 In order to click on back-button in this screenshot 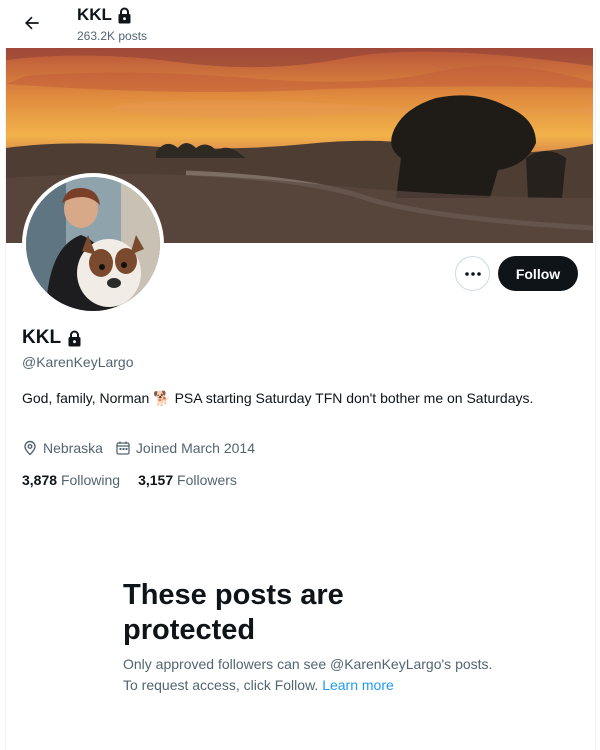, I will do `click(32, 23)`.